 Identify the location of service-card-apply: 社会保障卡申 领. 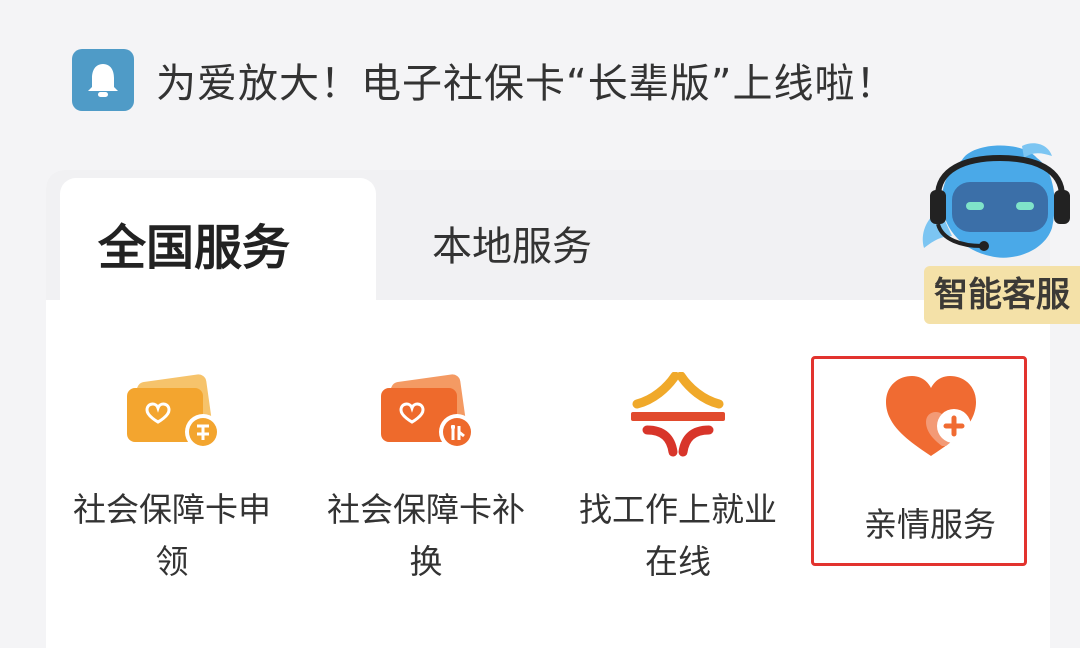
(172, 474).